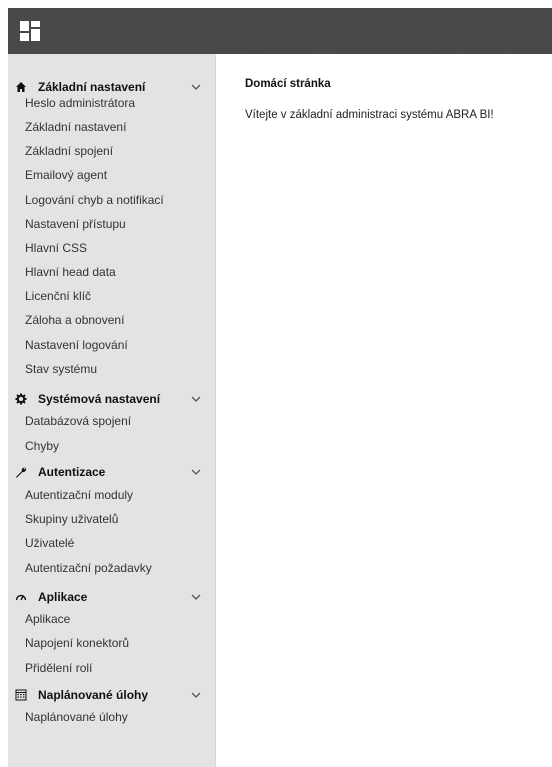 This screenshot has height=767, width=552. Describe the element at coordinates (75, 127) in the screenshot. I see `sidebar-item-zakladni-nastaveni: Základní nastavení` at that location.